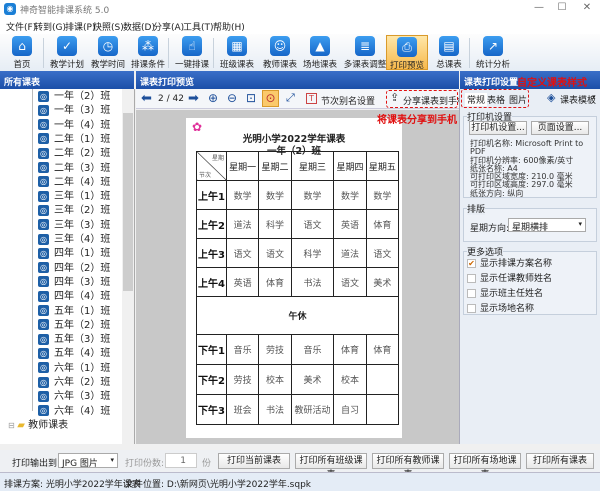  Describe the element at coordinates (476, 99) in the screenshot. I see `tab-general: 常规` at that location.